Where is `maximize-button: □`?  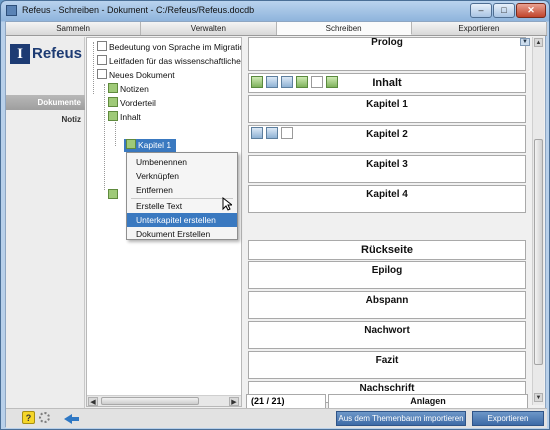
maximize-button: □ is located at coordinates (504, 10).